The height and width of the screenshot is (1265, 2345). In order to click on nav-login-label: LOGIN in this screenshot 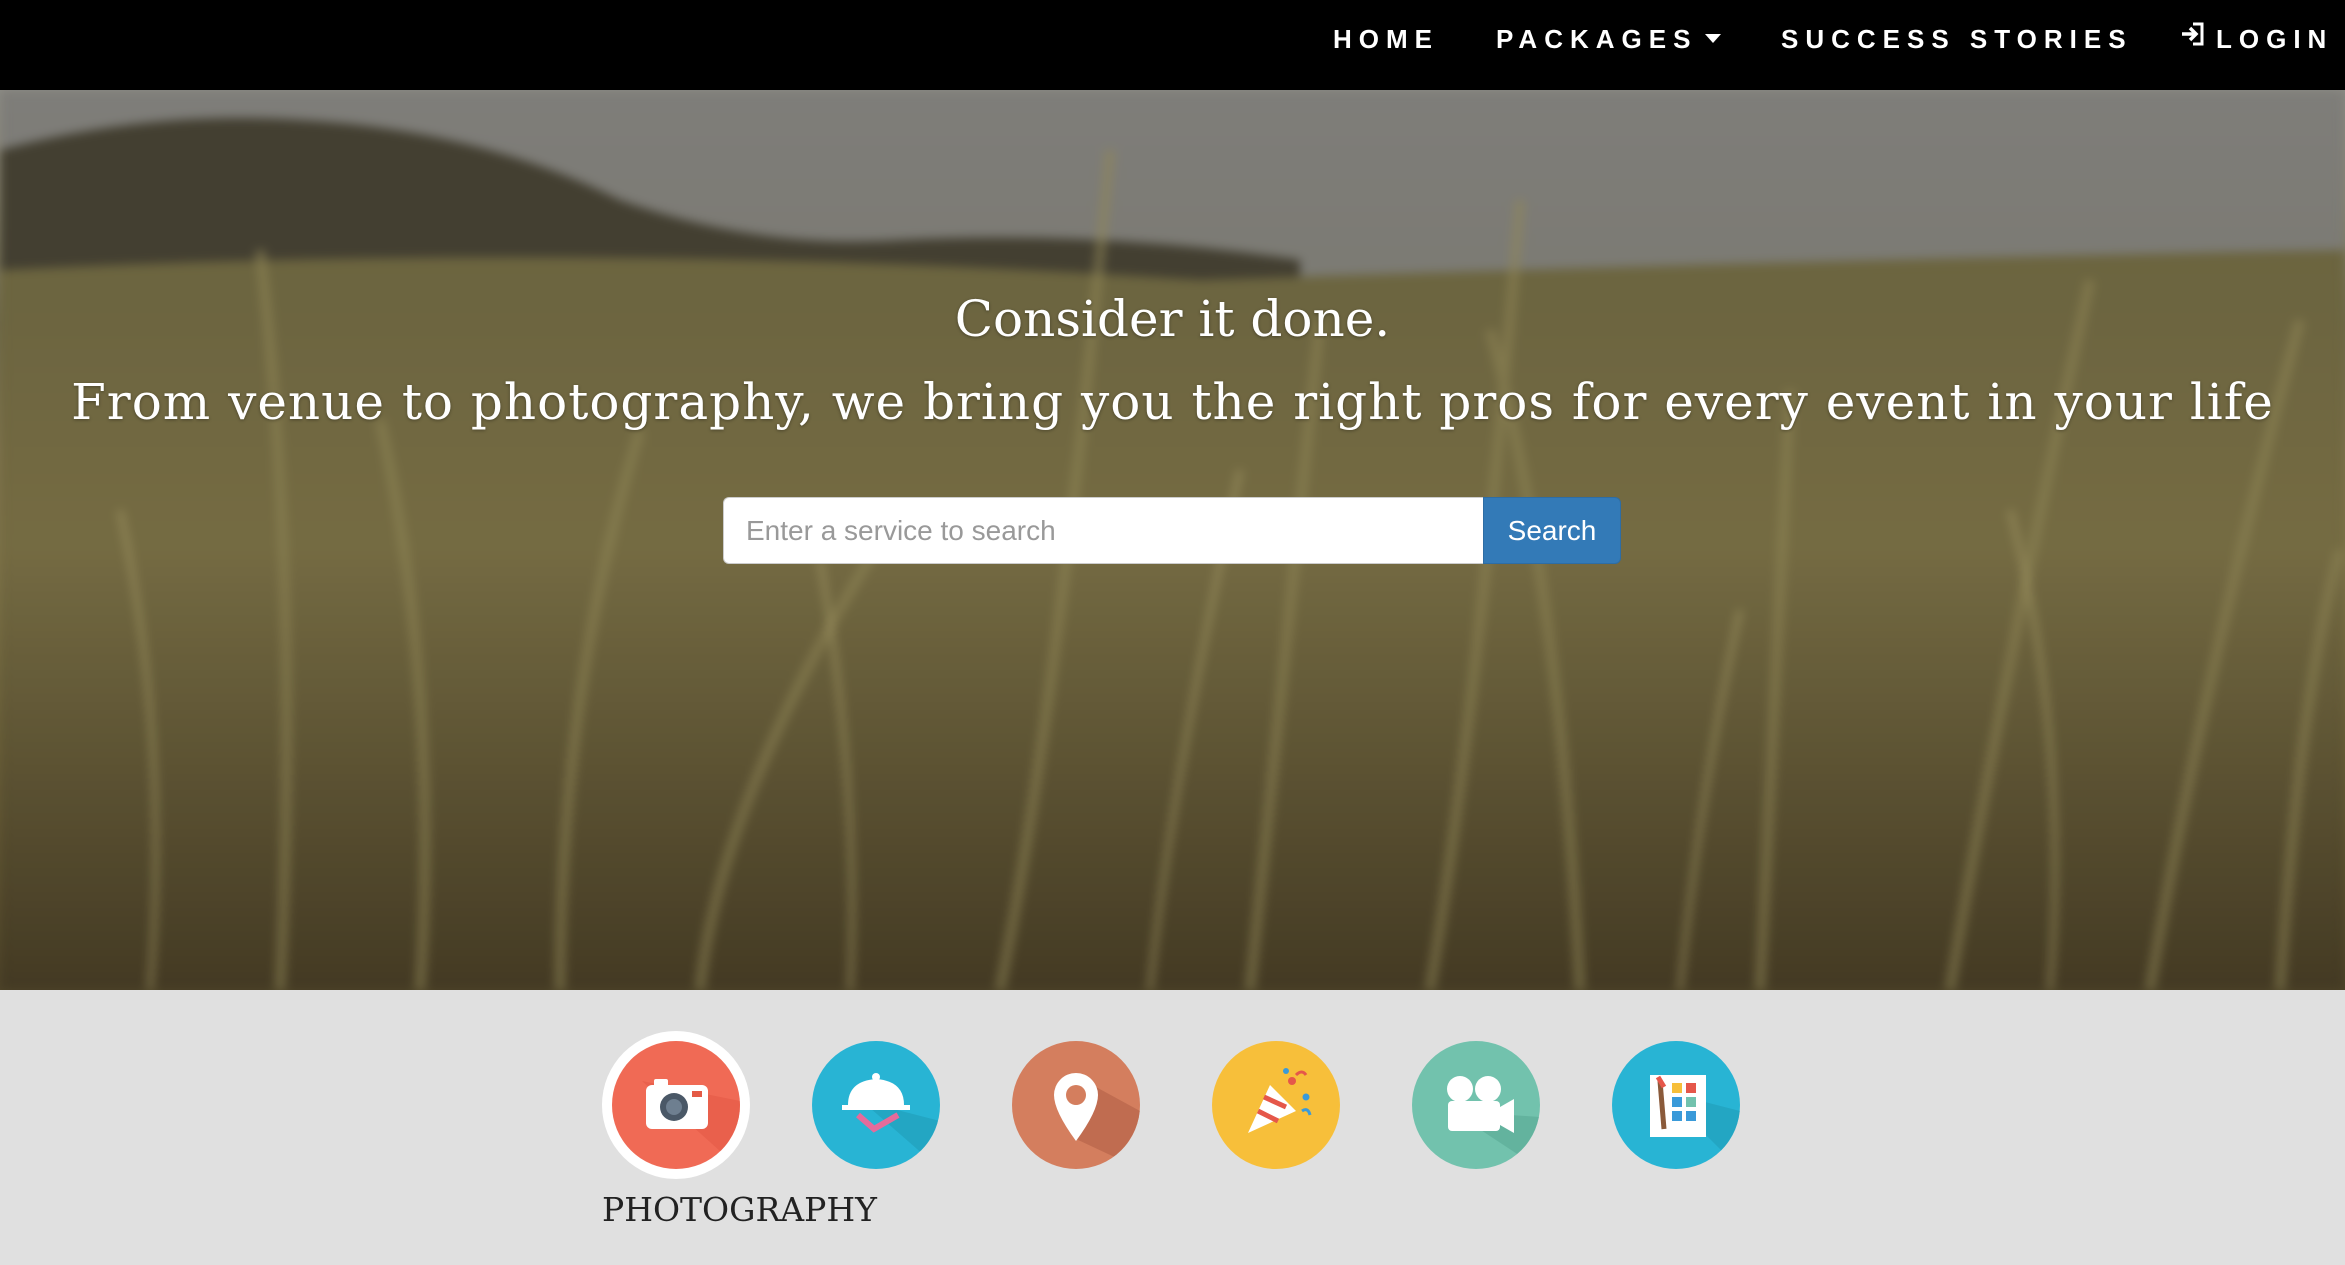, I will do `click(2275, 39)`.